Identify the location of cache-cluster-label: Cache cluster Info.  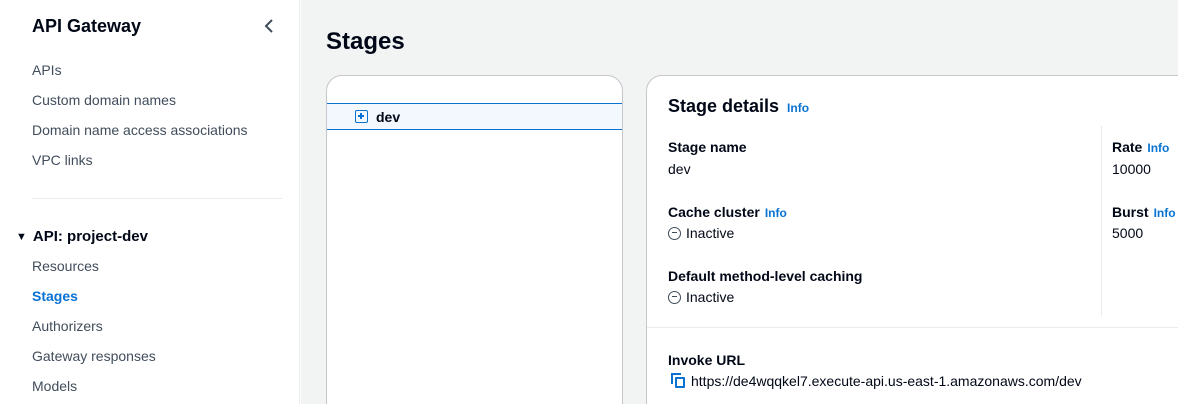
(727, 212).